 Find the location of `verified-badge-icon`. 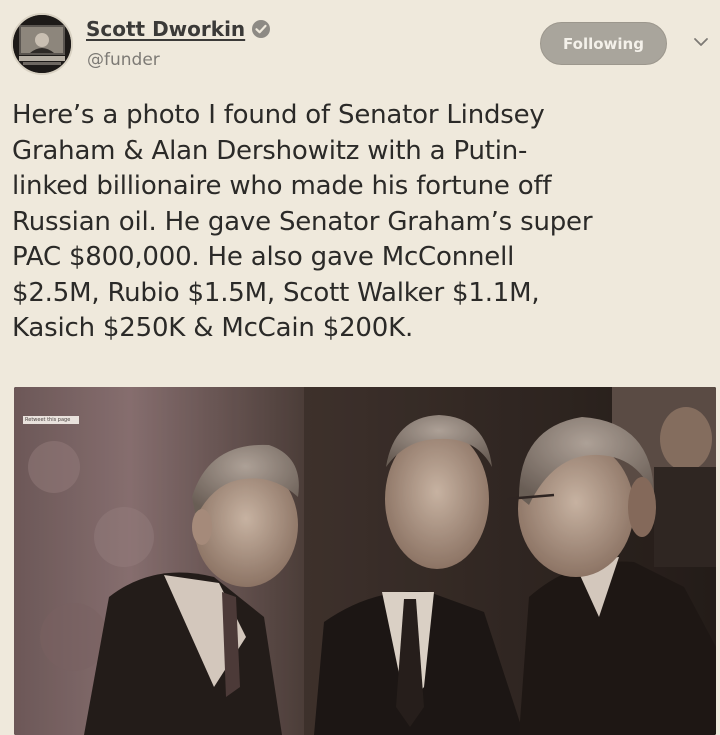

verified-badge-icon is located at coordinates (261, 29).